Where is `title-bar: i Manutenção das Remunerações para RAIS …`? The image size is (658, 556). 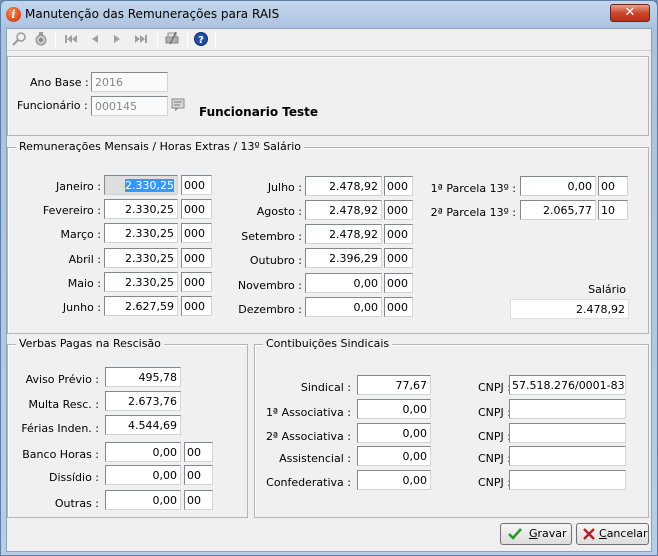 title-bar: i Manutenção das Remunerações para RAIS … is located at coordinates (329, 15).